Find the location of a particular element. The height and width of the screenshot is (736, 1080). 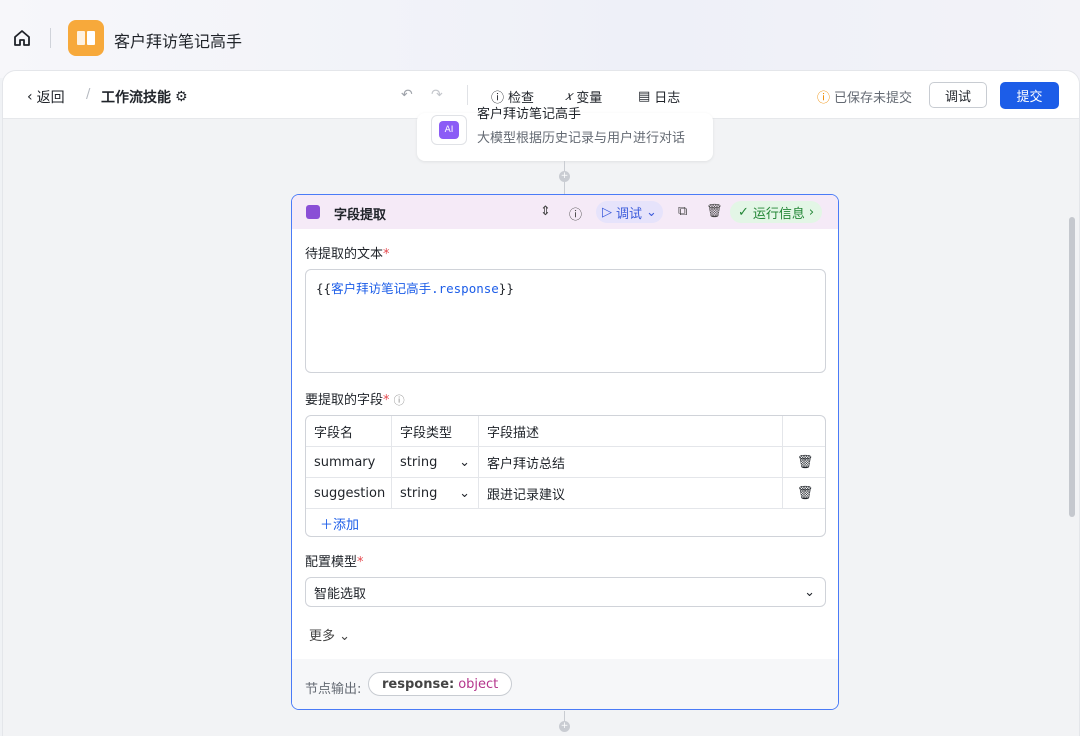

text-field-label-text: 待提取的文本 is located at coordinates (344, 254).